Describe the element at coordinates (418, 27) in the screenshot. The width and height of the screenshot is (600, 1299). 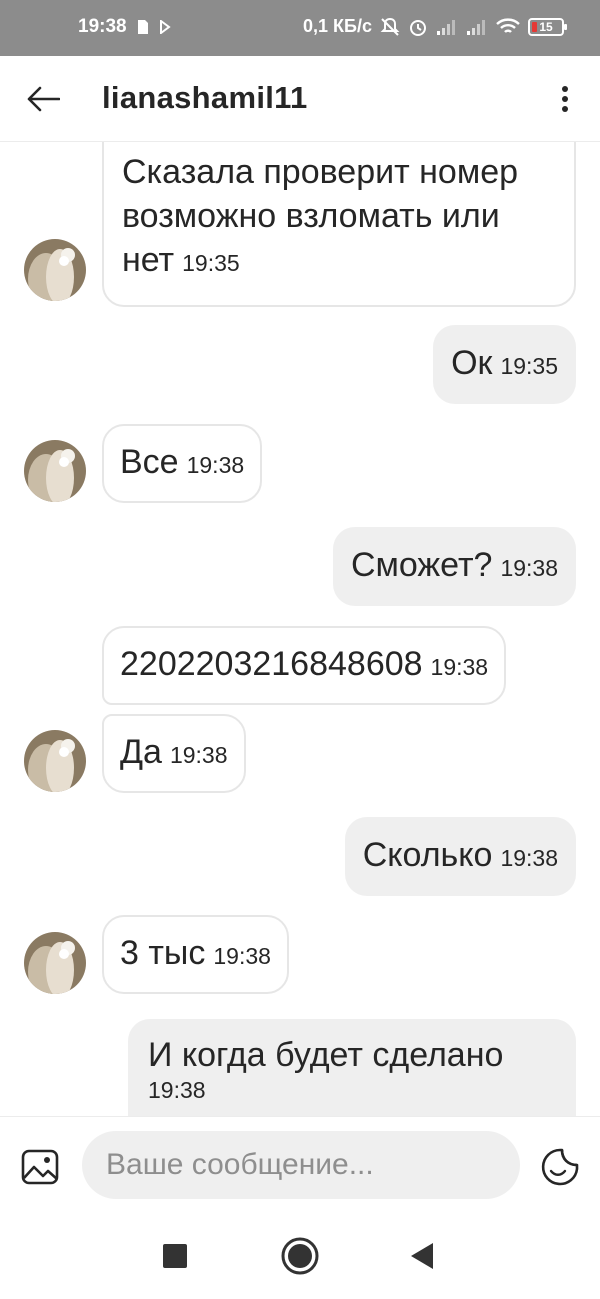
I see `alarm-icon` at that location.